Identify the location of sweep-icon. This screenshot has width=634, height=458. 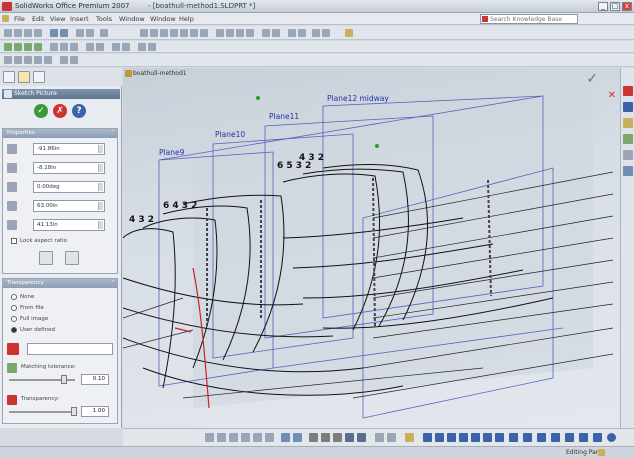
(28, 47).